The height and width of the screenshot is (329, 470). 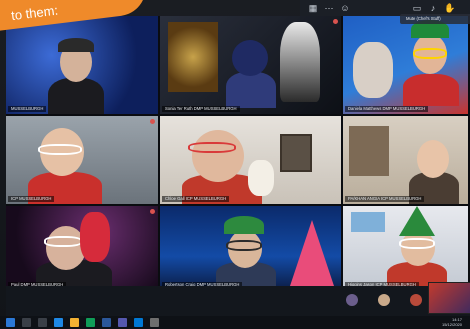 What do you see at coordinates (90, 322) in the screenshot?
I see `excel-icon` at bounding box center [90, 322].